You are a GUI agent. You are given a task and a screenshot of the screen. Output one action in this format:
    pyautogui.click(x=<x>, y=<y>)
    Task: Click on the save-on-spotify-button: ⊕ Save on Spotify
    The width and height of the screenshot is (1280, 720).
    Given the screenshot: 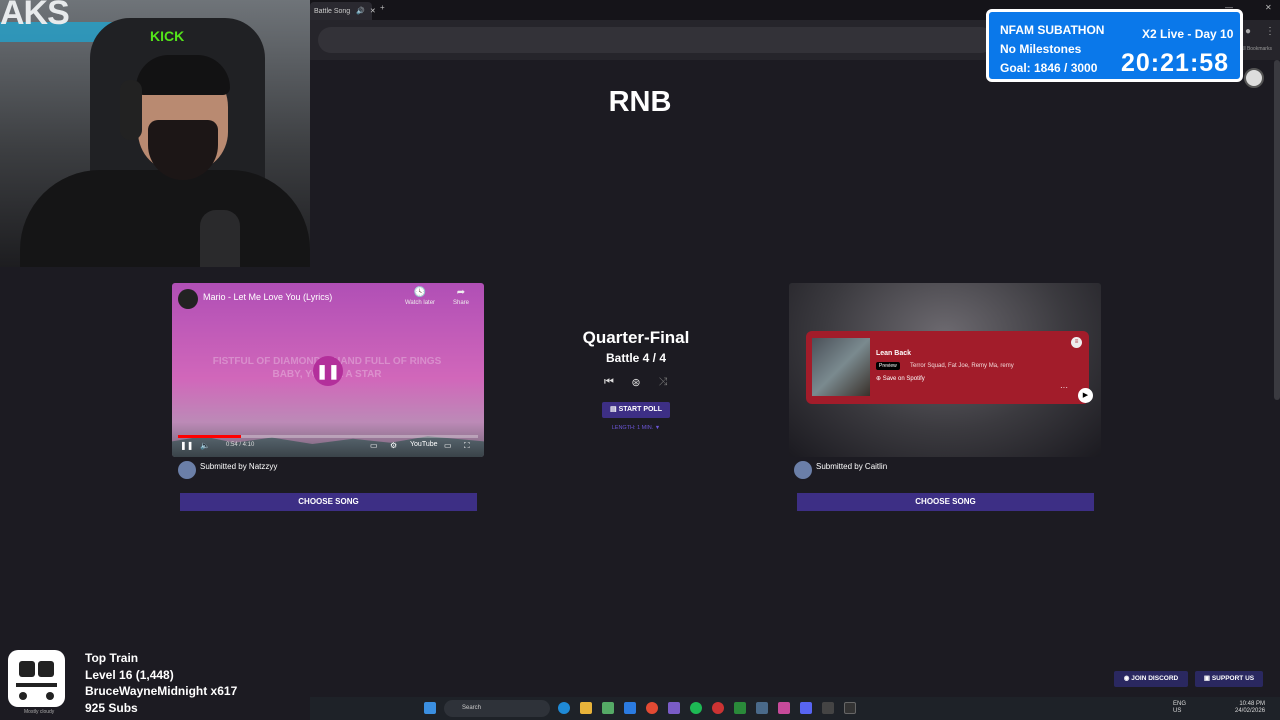 What is the action you would take?
    pyautogui.click(x=900, y=378)
    